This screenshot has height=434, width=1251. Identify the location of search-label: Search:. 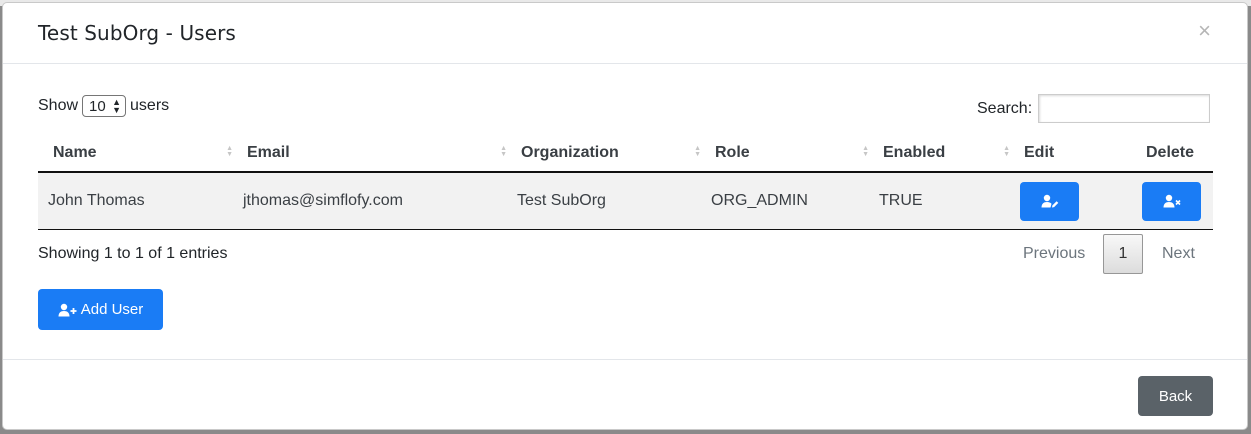
(1005, 108).